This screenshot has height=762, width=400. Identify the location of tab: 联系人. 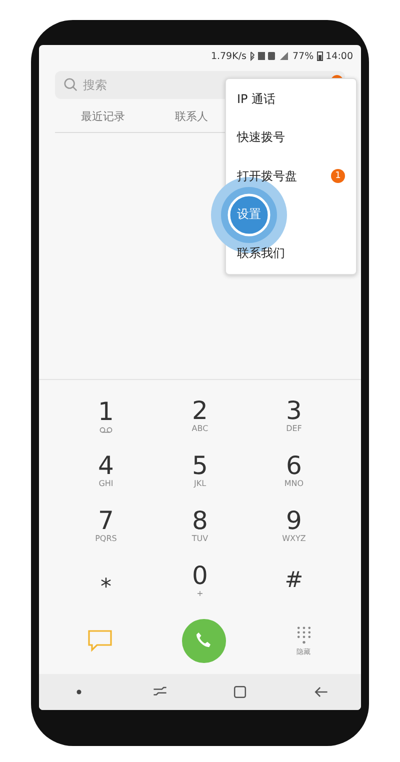
(191, 119).